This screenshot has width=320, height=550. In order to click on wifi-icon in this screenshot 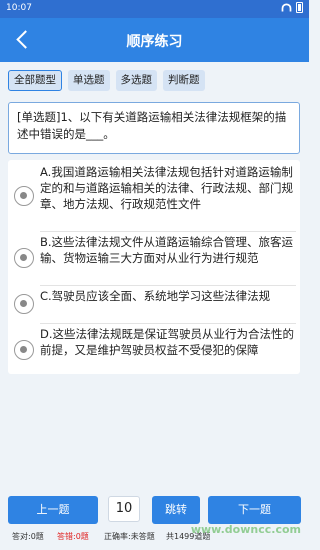, I will do `click(286, 7)`.